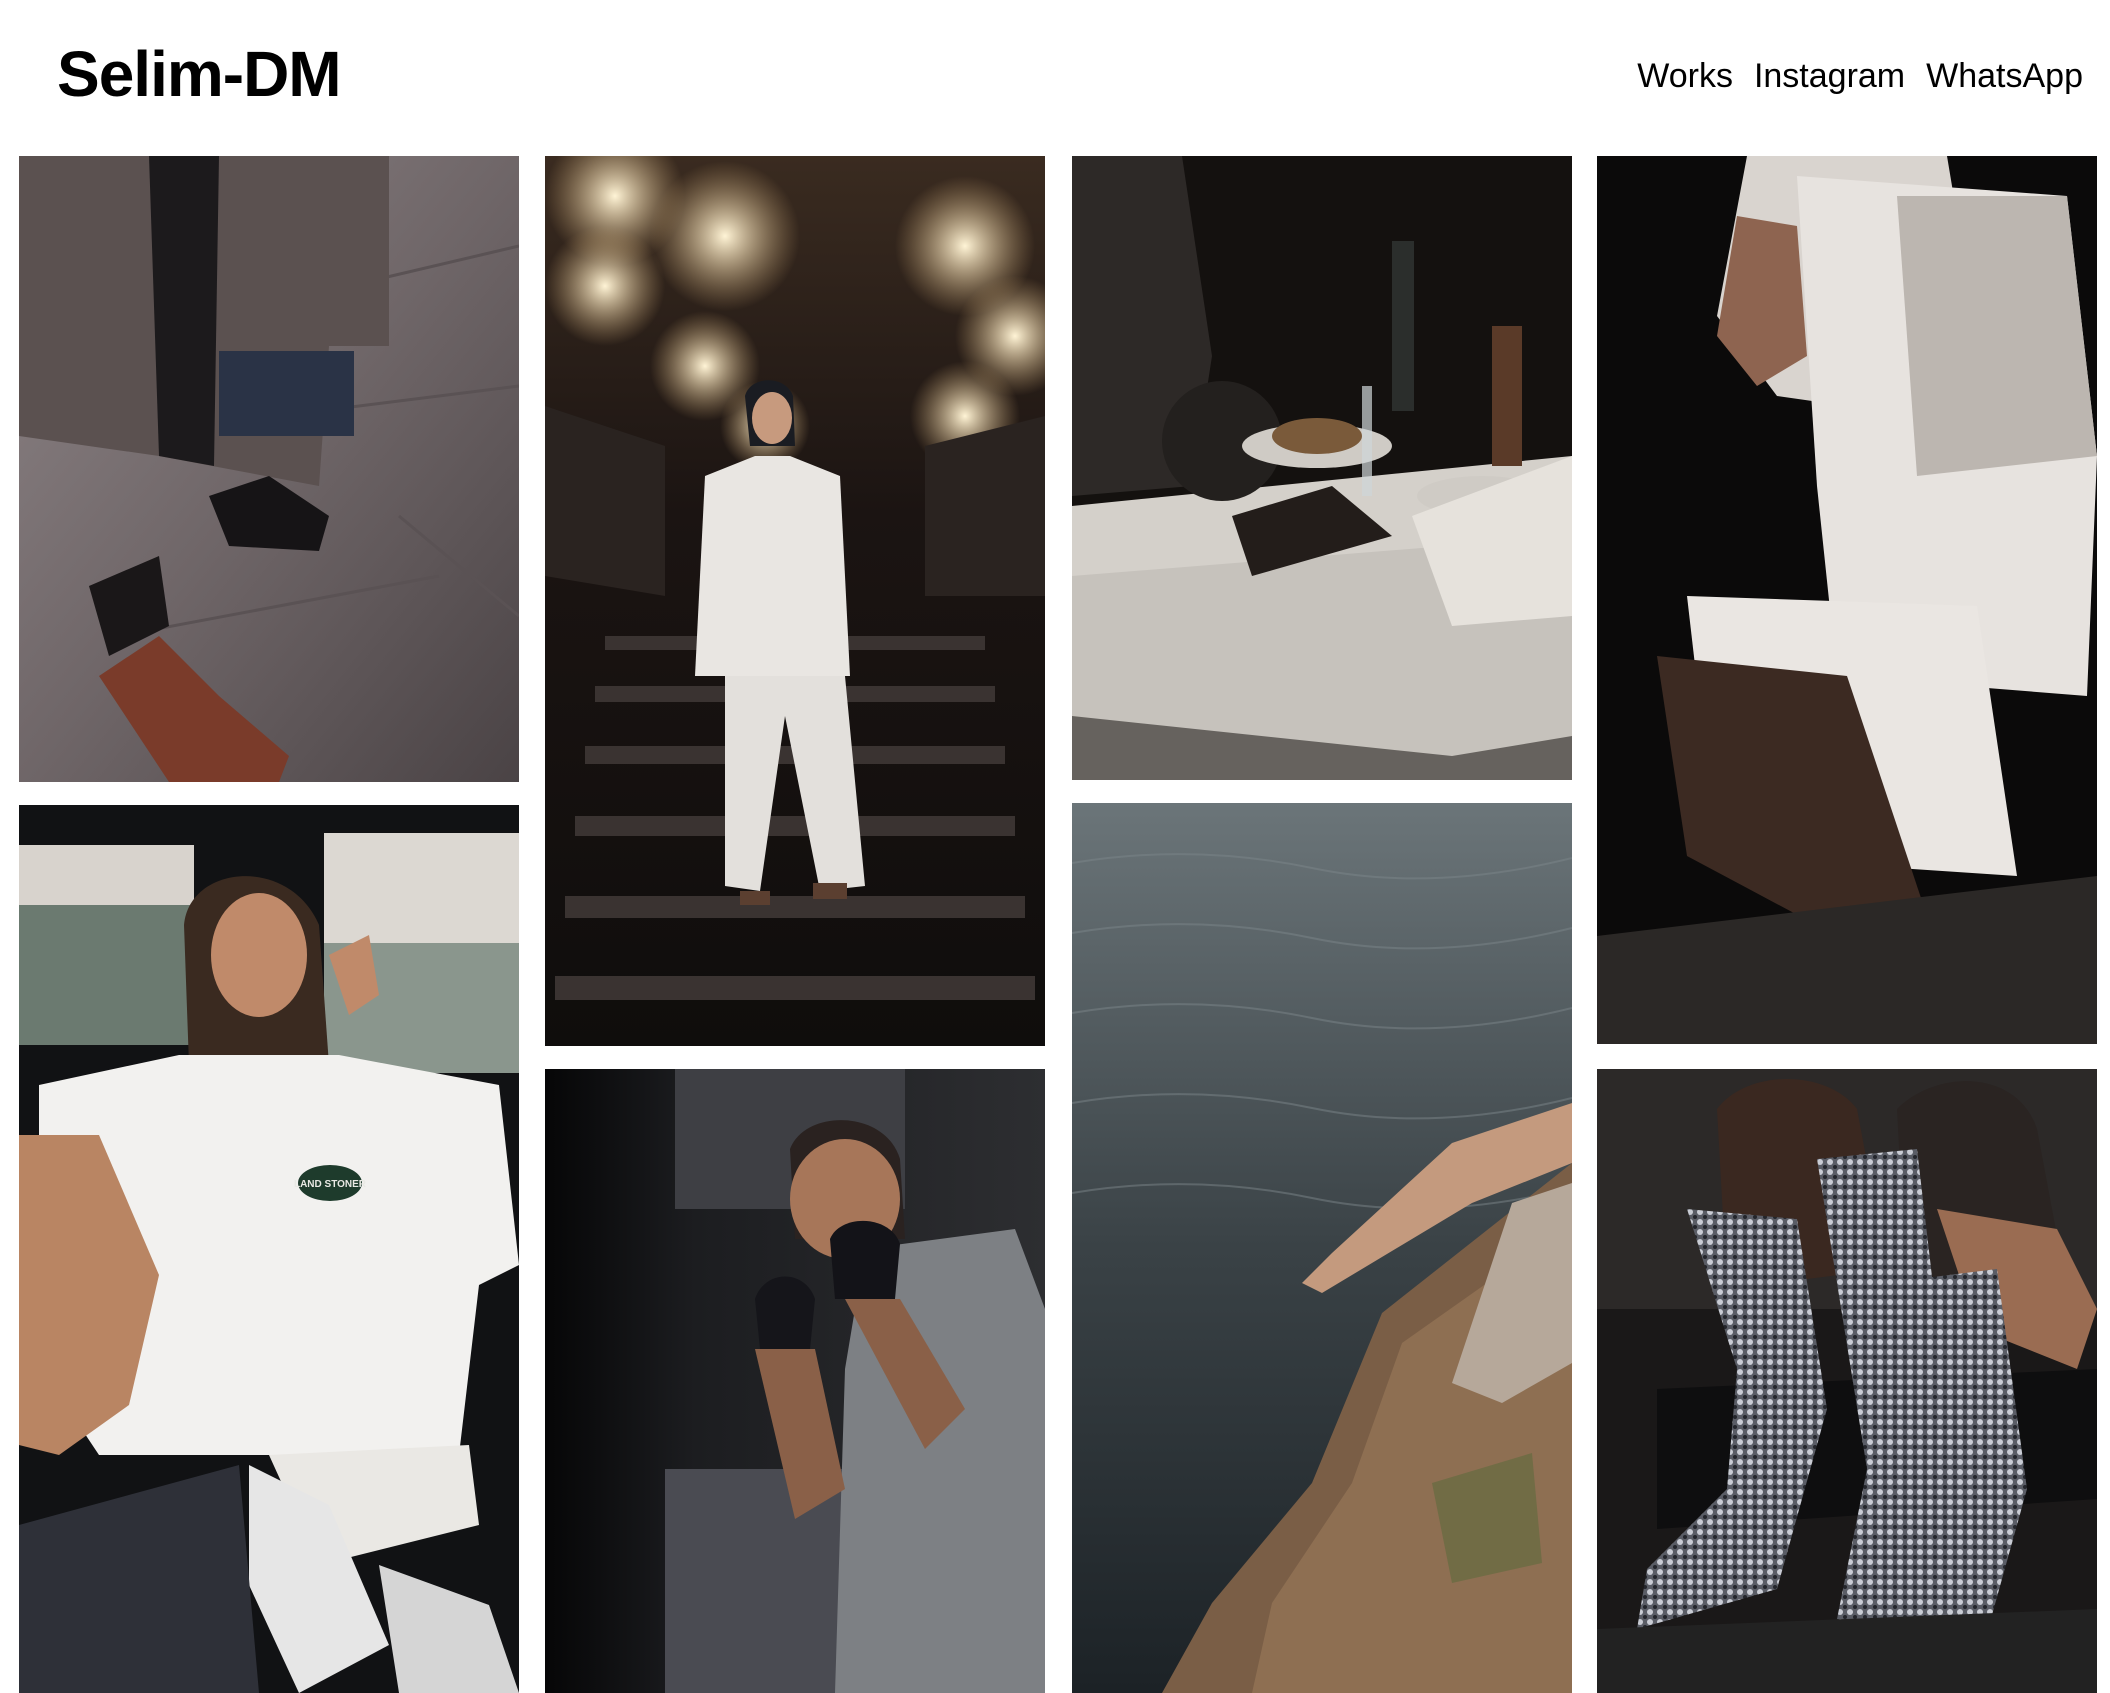 This screenshot has width=2110, height=1693. What do you see at coordinates (269, 1249) in the screenshot?
I see `gallery-photo-car-tshirt: LAND STONER` at bounding box center [269, 1249].